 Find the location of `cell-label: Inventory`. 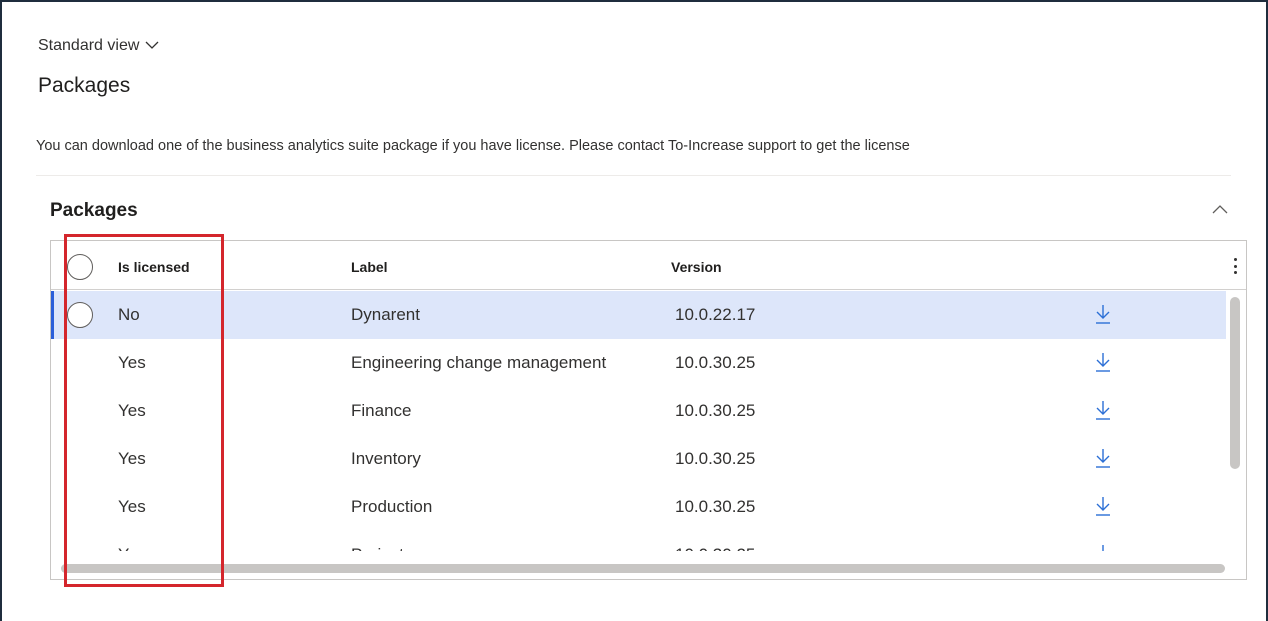

cell-label: Inventory is located at coordinates (386, 458).